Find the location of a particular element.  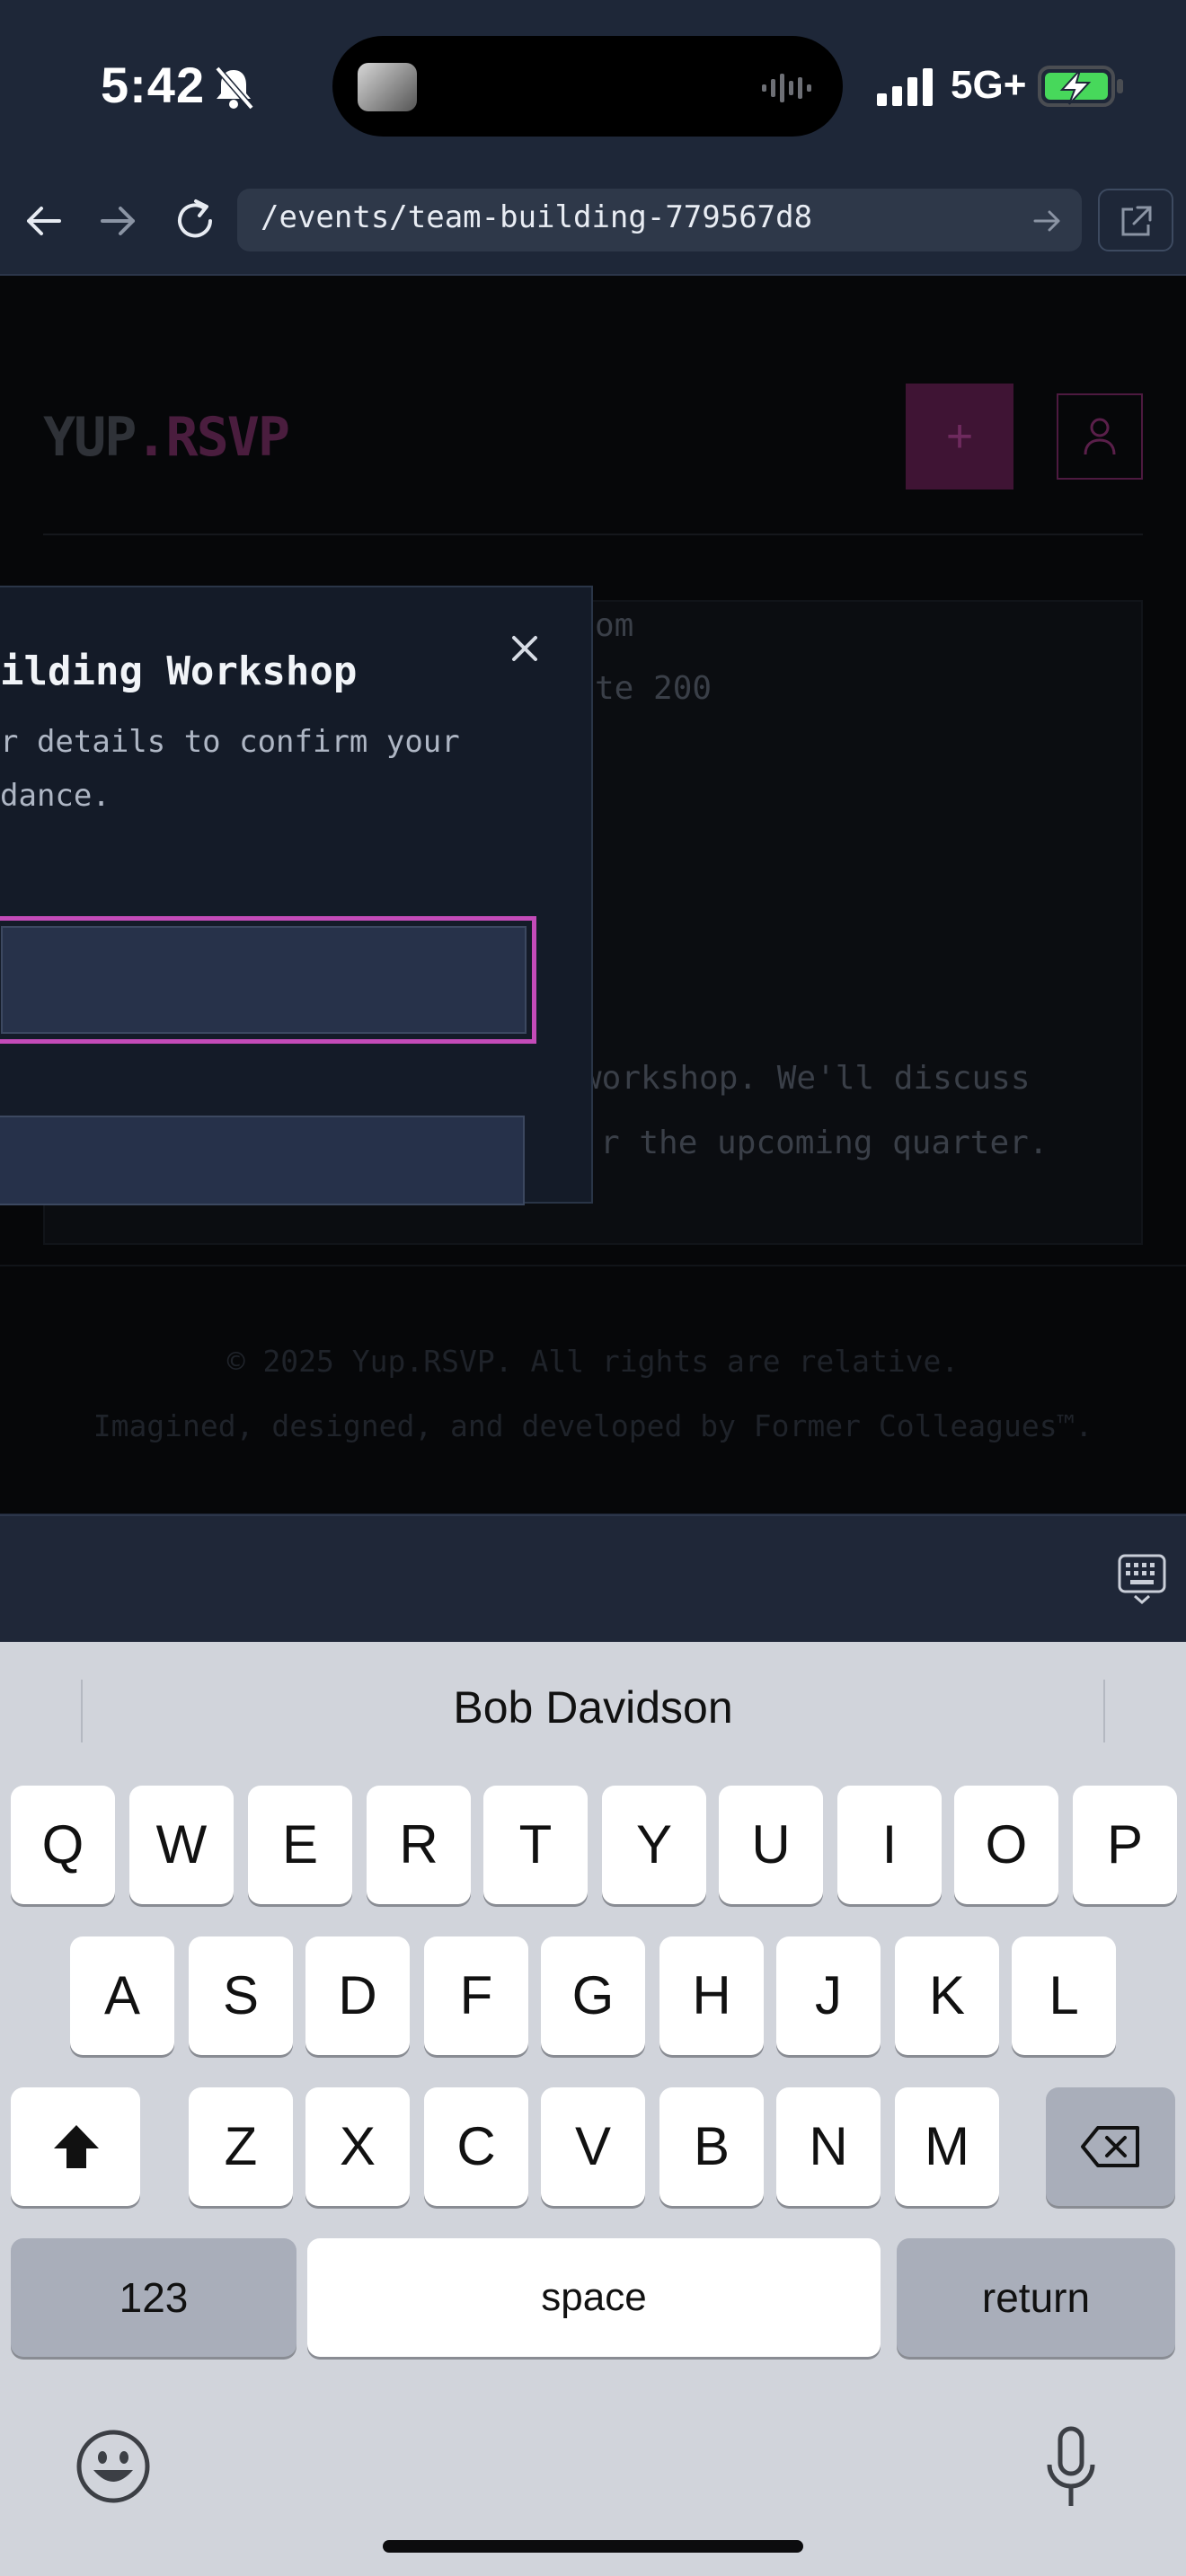

autofill-suggestion: Bob Davidson is located at coordinates (593, 1707).